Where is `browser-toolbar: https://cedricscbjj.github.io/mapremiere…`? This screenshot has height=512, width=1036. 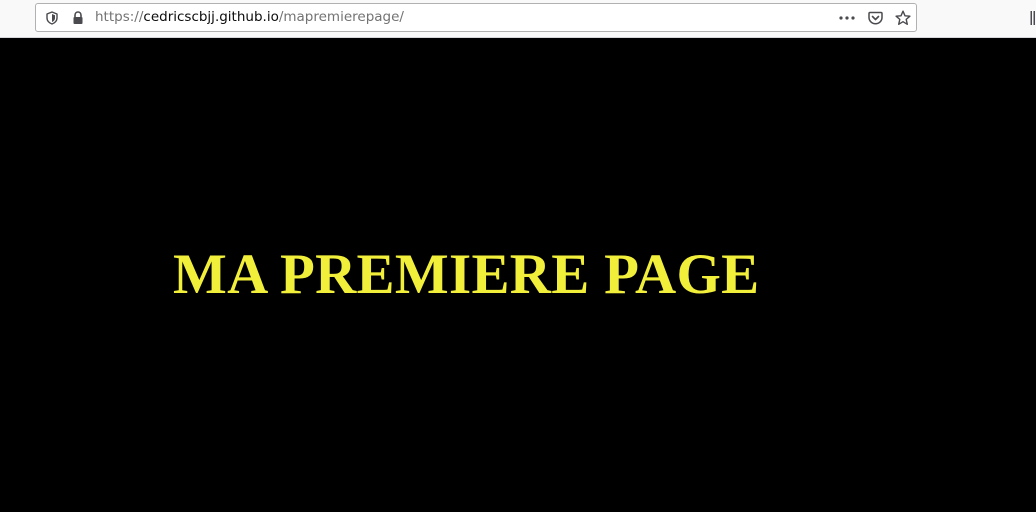
browser-toolbar: https://cedricscbjj.github.io/mapremiere… is located at coordinates (518, 19).